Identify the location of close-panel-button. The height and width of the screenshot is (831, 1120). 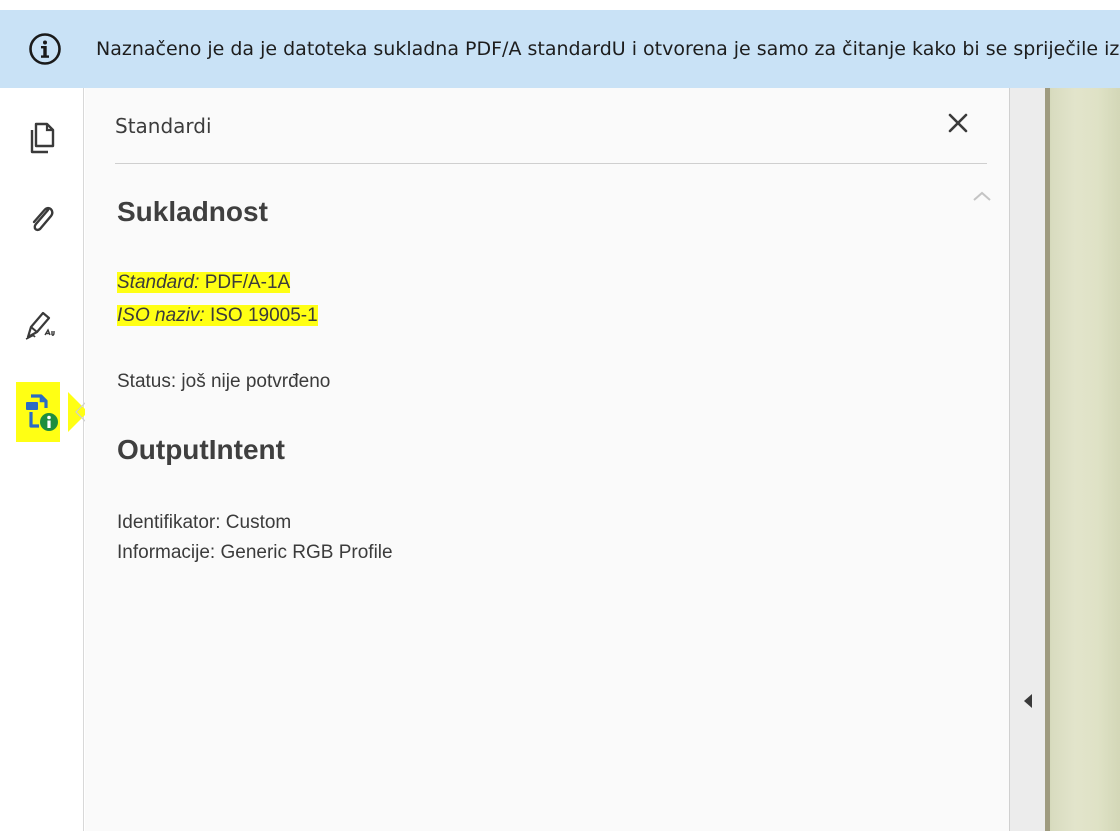
(958, 125).